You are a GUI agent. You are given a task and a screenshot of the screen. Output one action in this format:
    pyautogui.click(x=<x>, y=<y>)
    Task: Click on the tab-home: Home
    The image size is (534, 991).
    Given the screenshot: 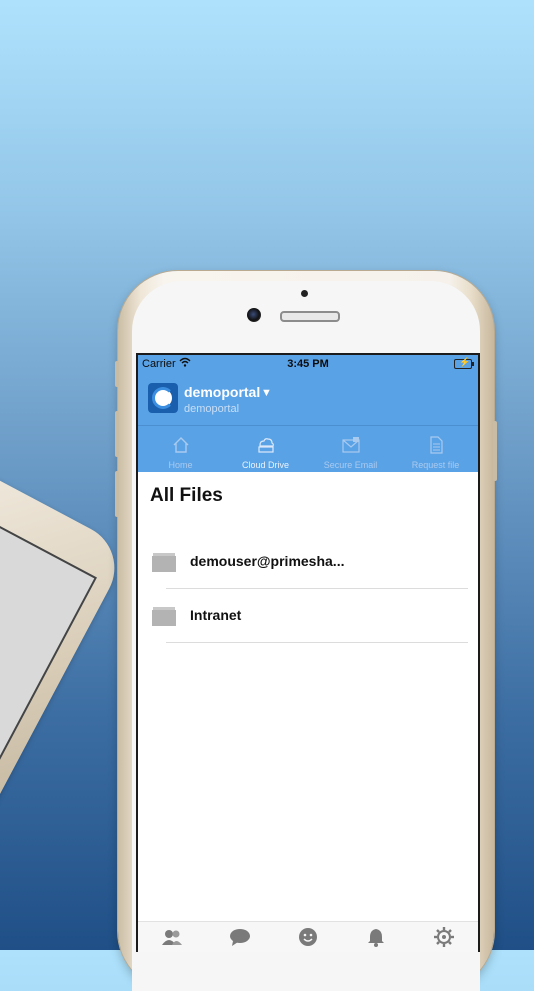 What is the action you would take?
    pyautogui.click(x=180, y=449)
    